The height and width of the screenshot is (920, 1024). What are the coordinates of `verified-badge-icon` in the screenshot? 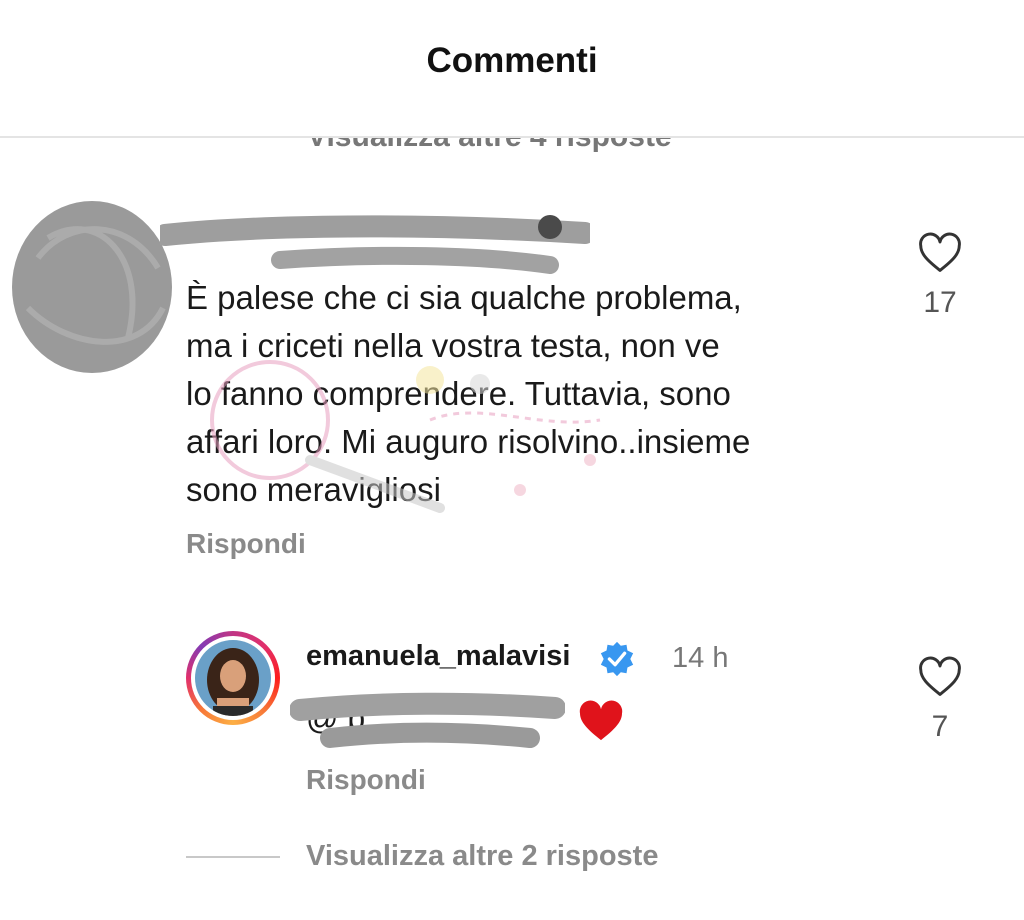 It's located at (617, 659).